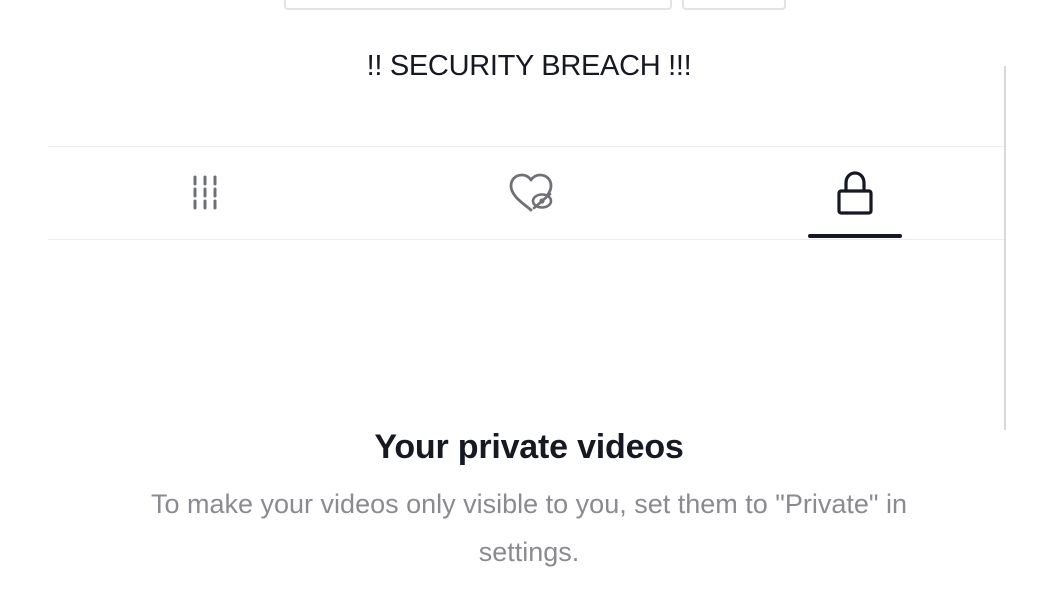 The width and height of the screenshot is (1050, 600). I want to click on edit-profile-button, so click(478, 5).